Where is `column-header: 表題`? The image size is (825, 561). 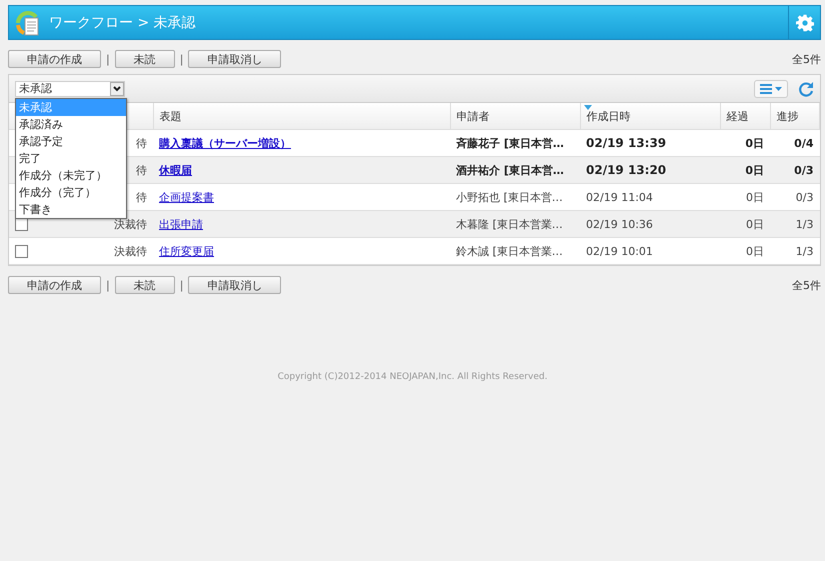
column-header: 表題 is located at coordinates (301, 116).